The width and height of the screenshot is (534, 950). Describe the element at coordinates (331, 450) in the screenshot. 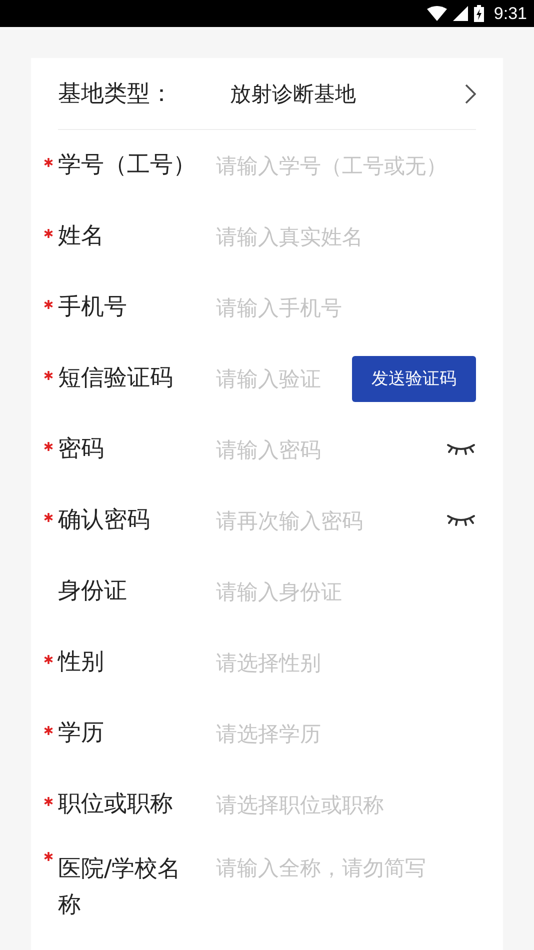

I see `password-field: 请输入密码` at that location.